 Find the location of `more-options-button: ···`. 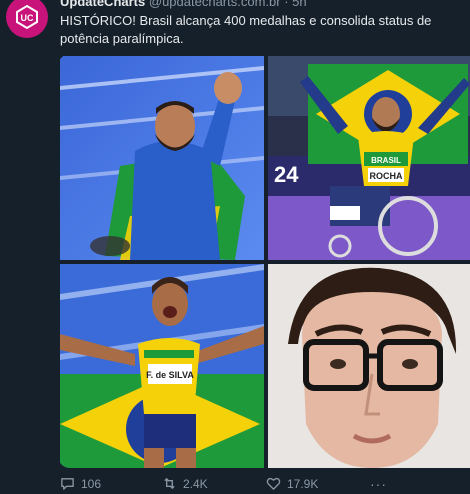

more-options-button: ··· is located at coordinates (378, 484).